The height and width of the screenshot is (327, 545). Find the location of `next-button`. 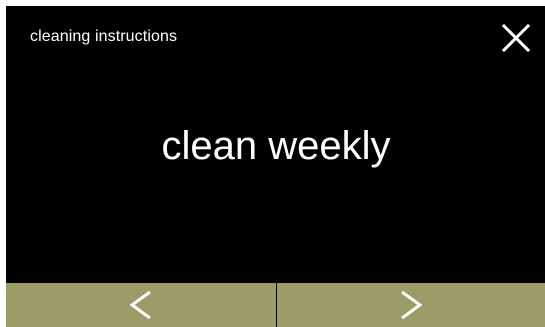

next-button is located at coordinates (410, 305).